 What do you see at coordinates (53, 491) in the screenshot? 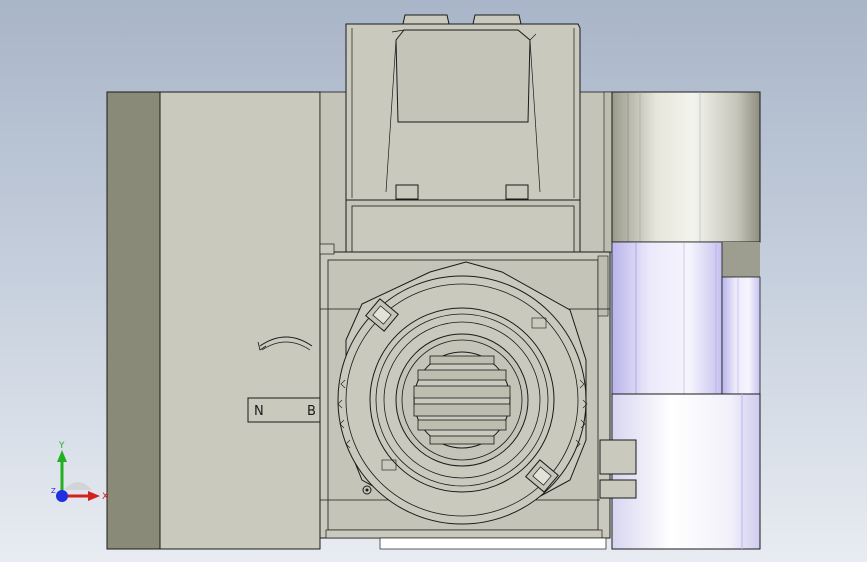
I see `z-axis-label: Z` at bounding box center [53, 491].